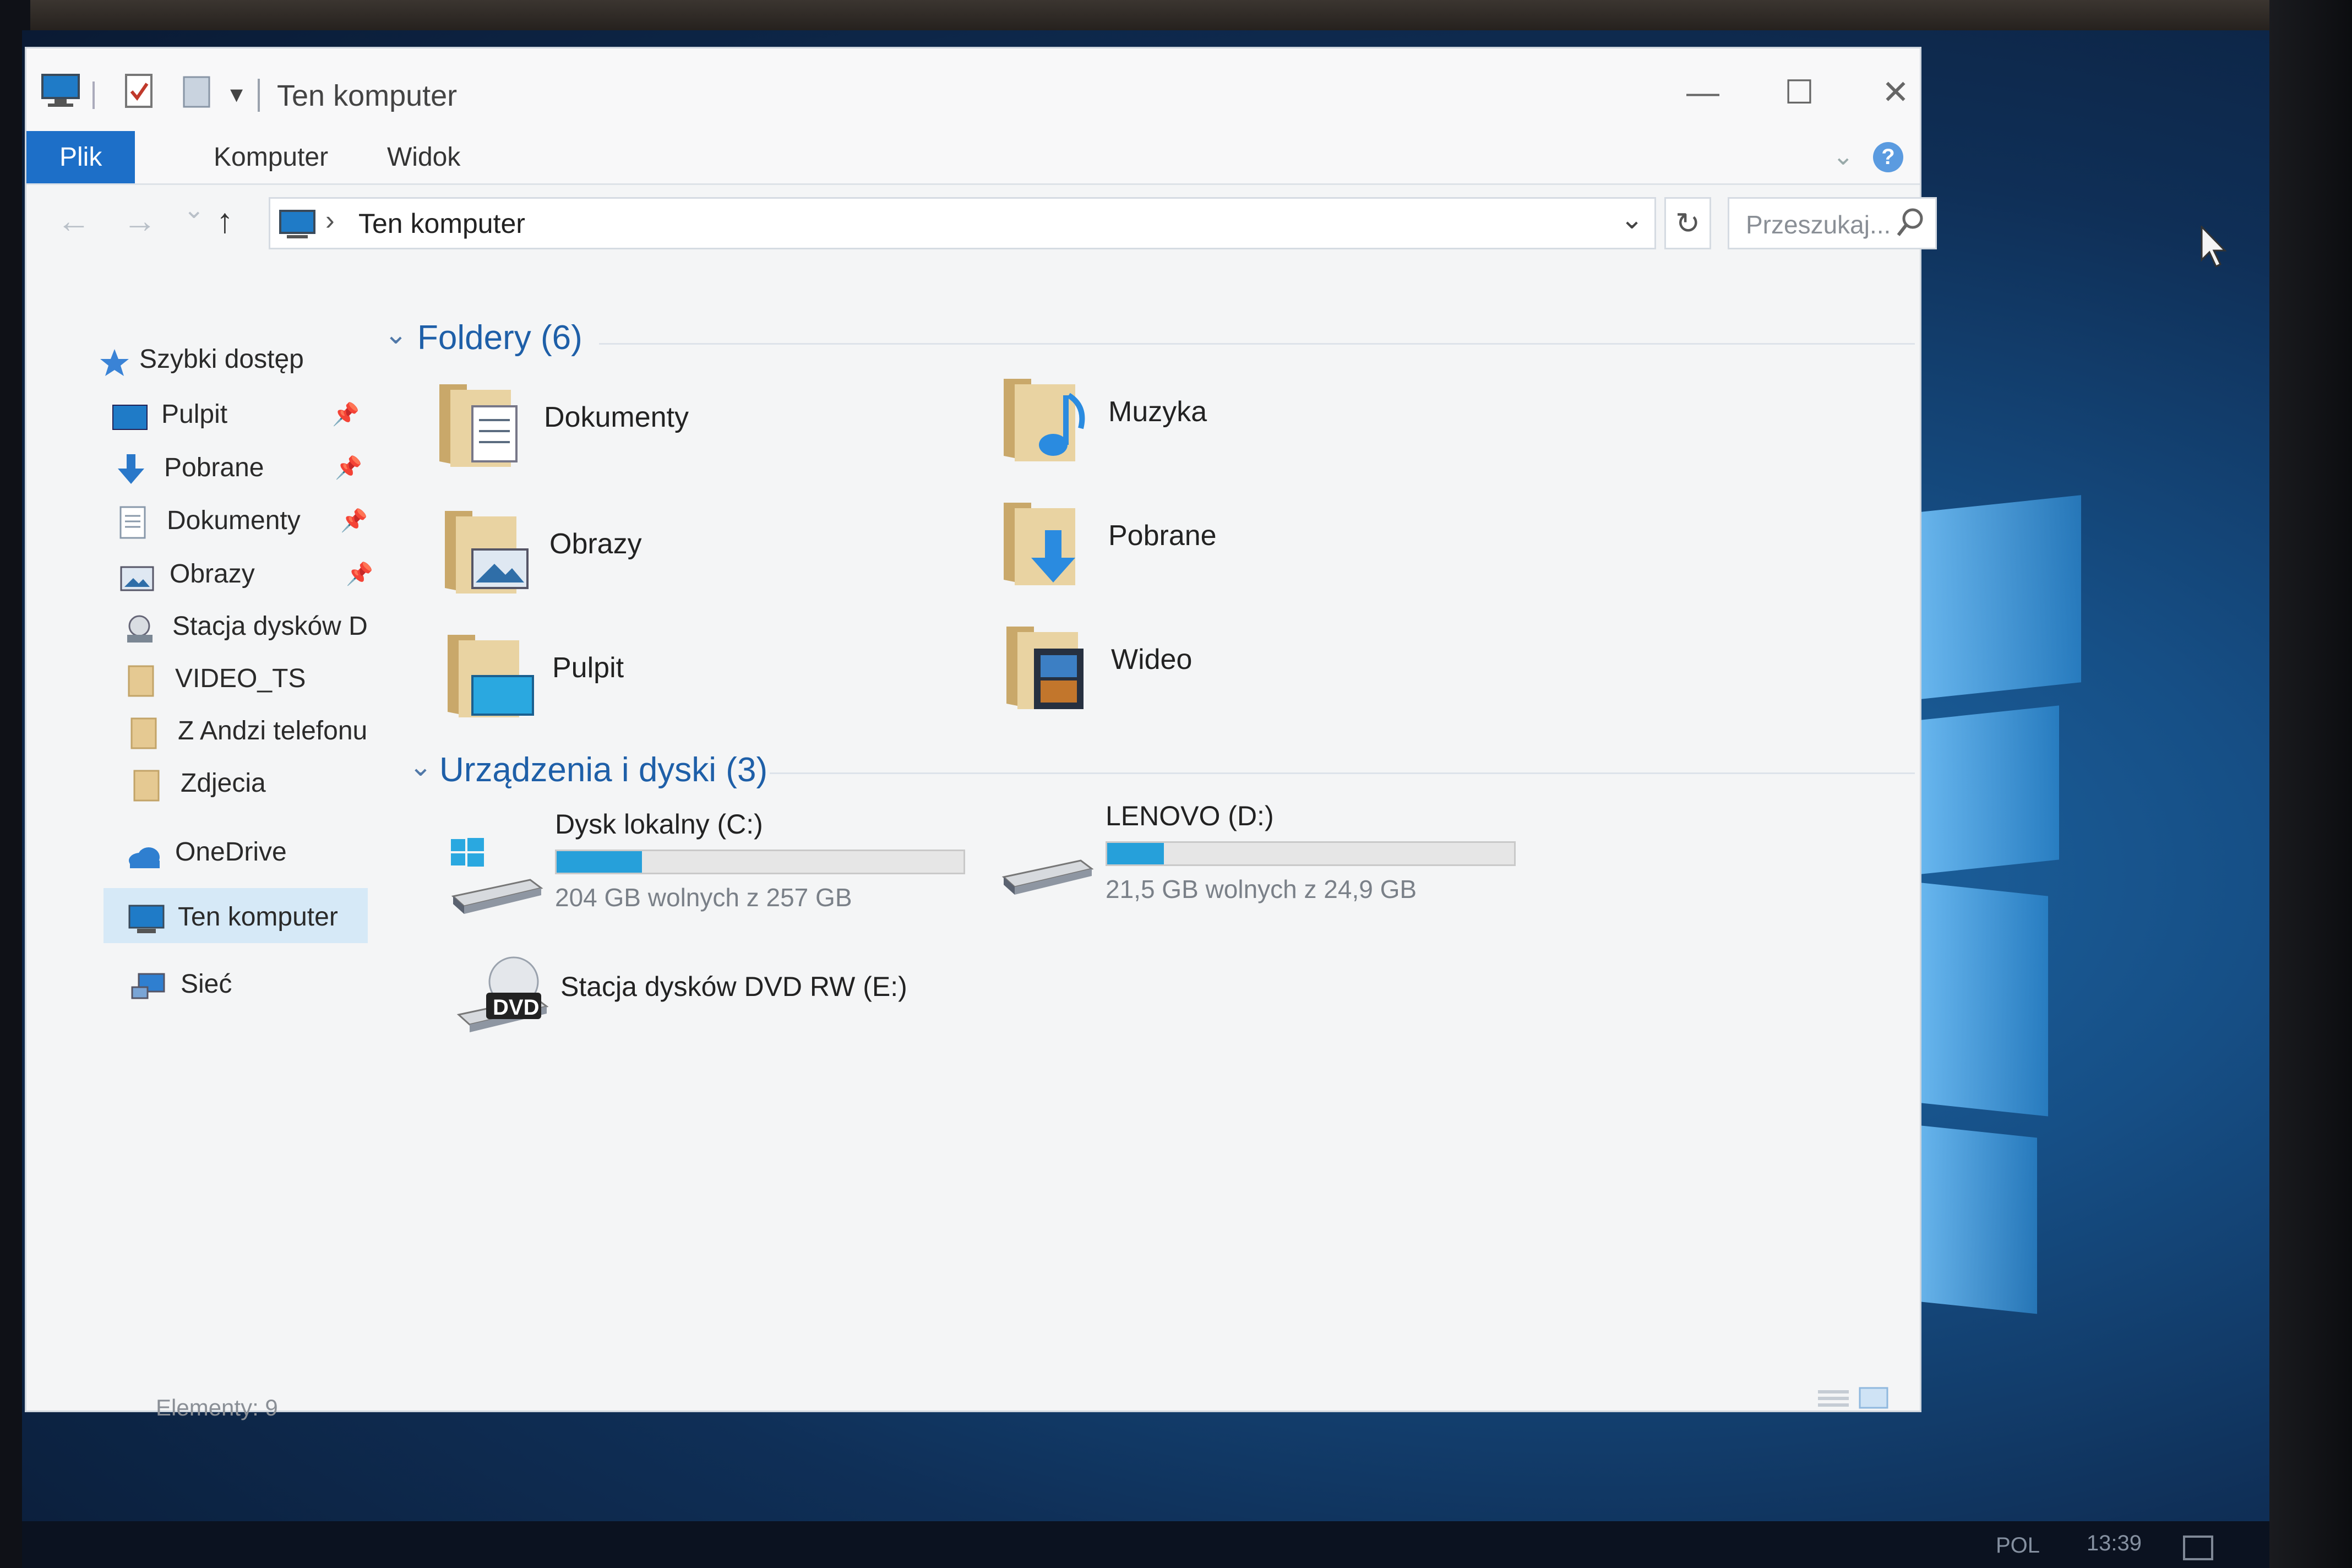 Image resolution: width=2352 pixels, height=1568 pixels. I want to click on collapse-devices-icon: ⌄, so click(421, 766).